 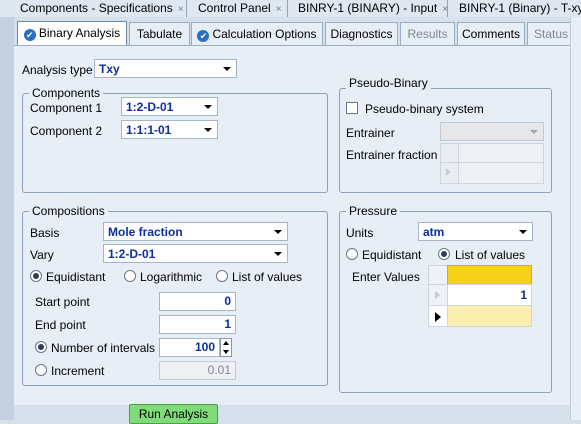 I want to click on component-1-dropdown: 1:2-D-01, so click(x=169, y=106).